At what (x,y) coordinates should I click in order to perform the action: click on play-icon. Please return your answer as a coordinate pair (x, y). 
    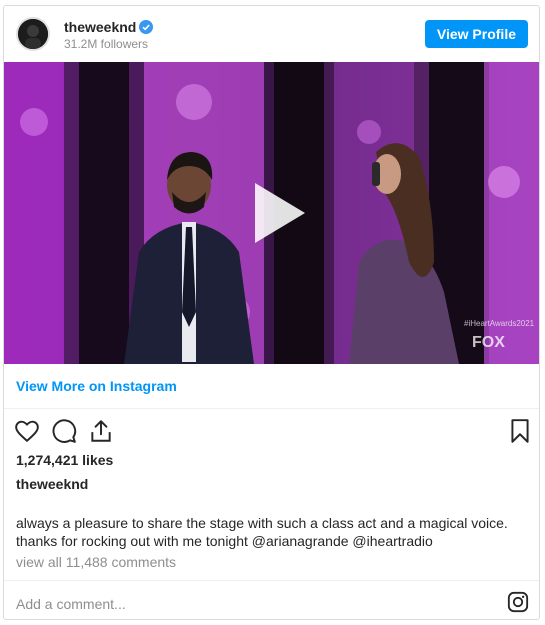
    Looking at the image, I should click on (277, 213).